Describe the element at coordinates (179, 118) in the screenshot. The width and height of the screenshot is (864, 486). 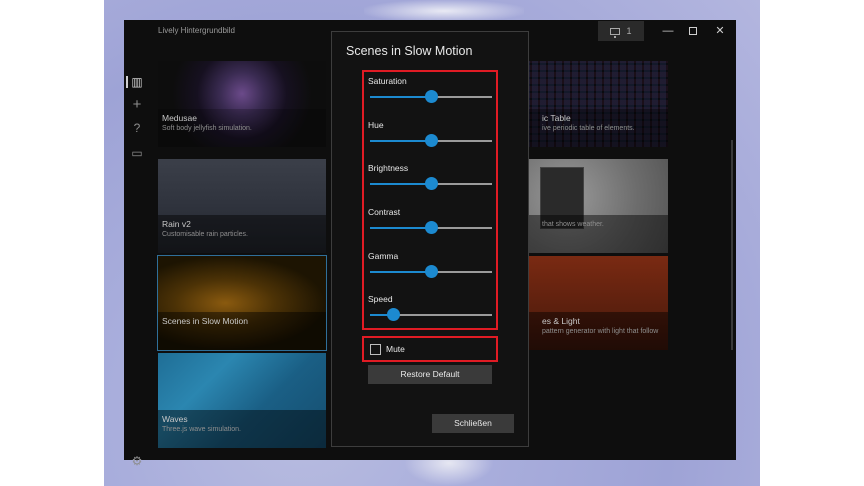
I see `card-title: Medusae` at that location.